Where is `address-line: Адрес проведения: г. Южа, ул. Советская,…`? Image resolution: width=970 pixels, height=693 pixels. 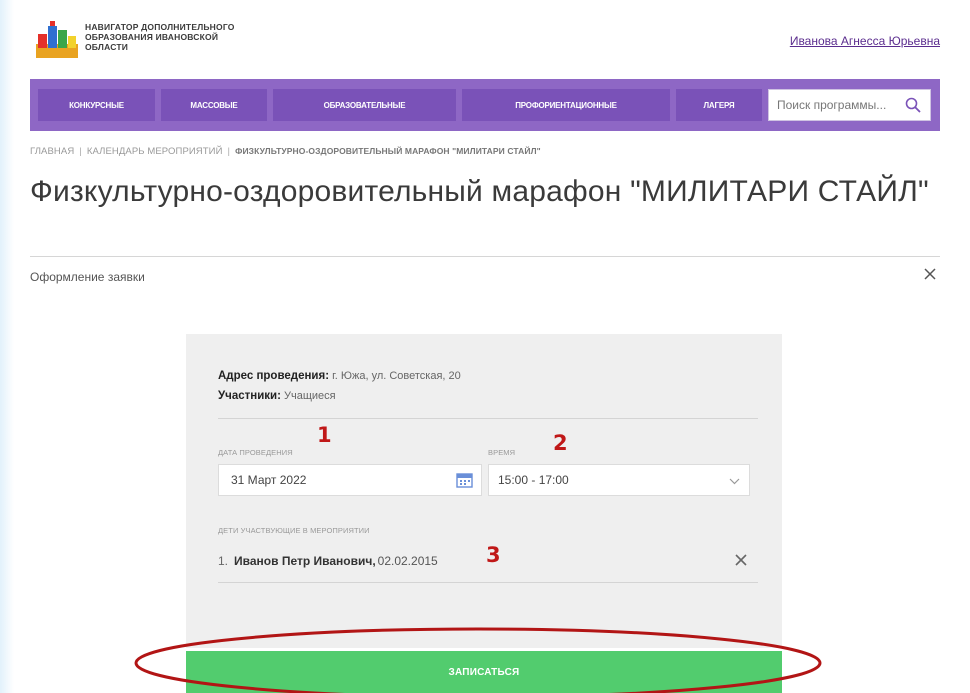
address-line: Адрес проведения: г. Южа, ул. Советская,… is located at coordinates (339, 376).